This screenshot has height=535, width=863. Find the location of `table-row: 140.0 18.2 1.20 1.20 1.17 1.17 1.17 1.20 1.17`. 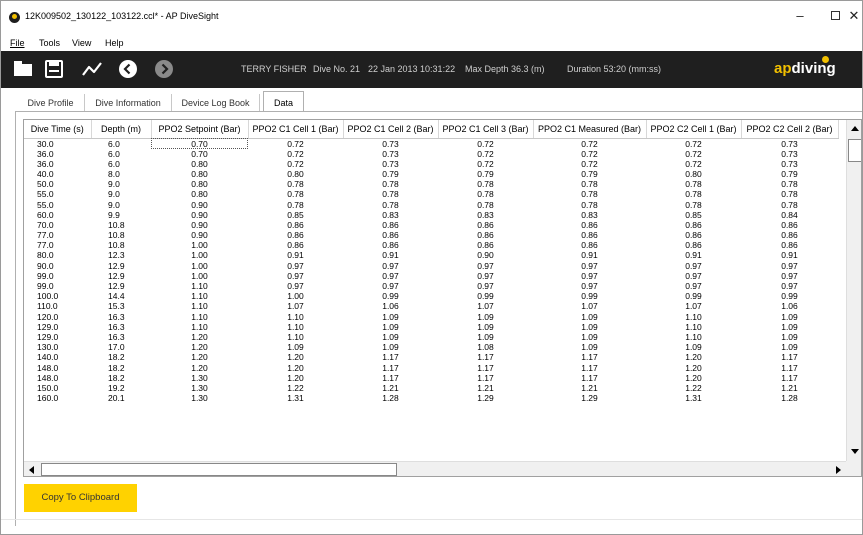

table-row: 140.0 18.2 1.20 1.20 1.17 1.17 1.17 1.20 1.17 is located at coordinates (431, 357).